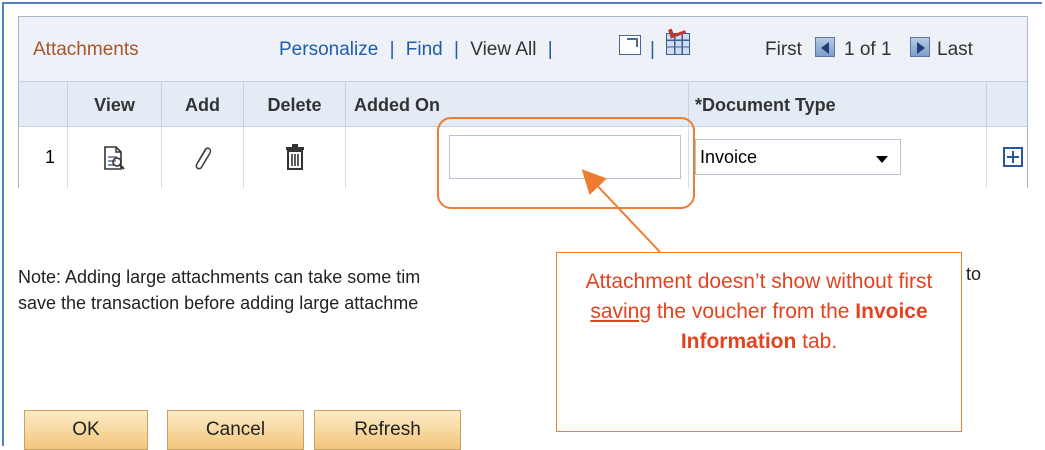  Describe the element at coordinates (235, 430) in the screenshot. I see `cancel-button: Cancel` at that location.